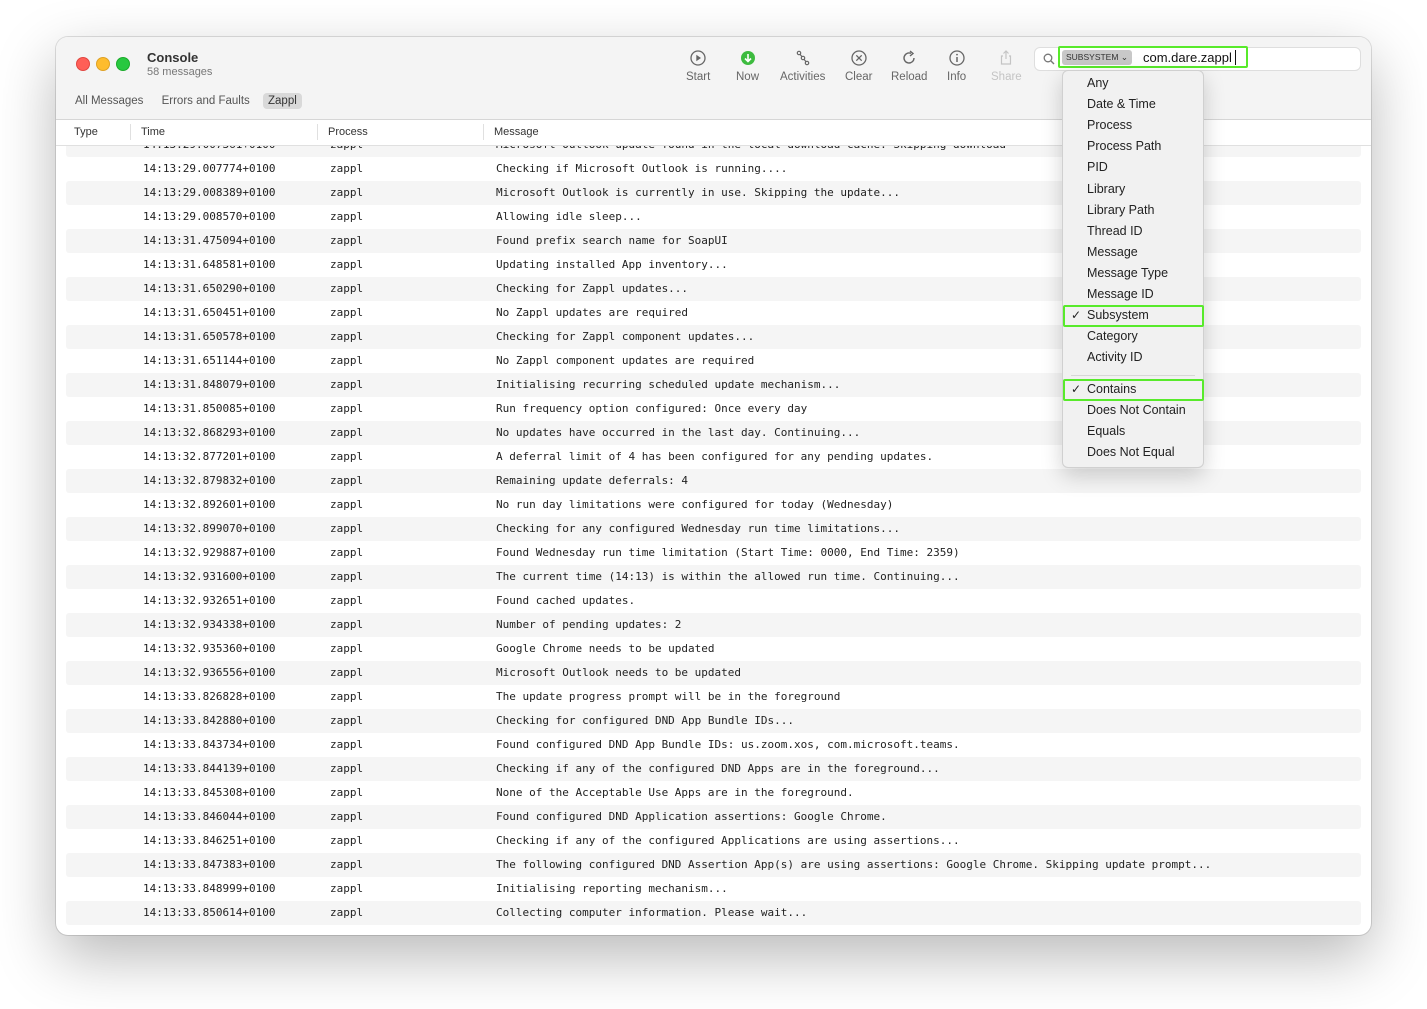 This screenshot has height=1009, width=1427. What do you see at coordinates (747, 66) in the screenshot?
I see `now-button: Now` at bounding box center [747, 66].